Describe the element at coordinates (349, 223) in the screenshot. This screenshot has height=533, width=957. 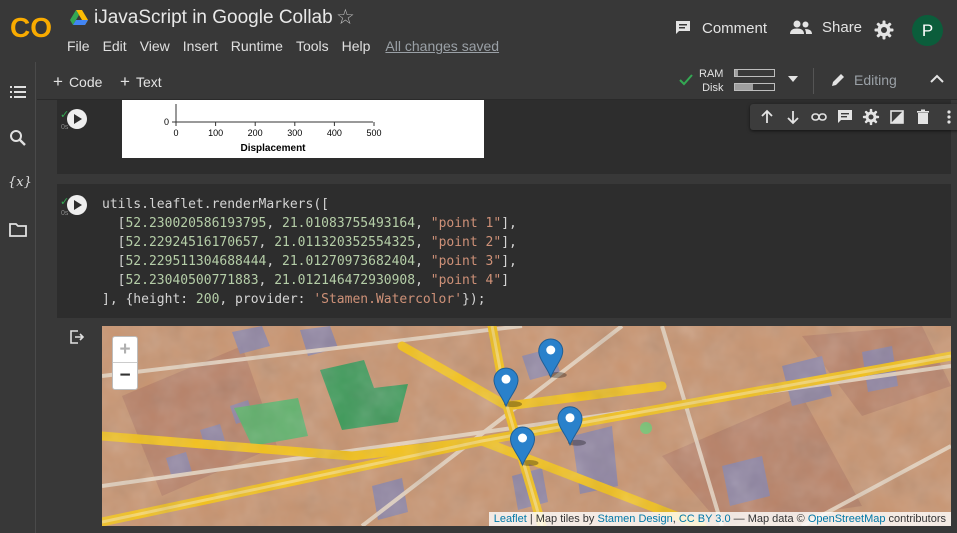
I see `point-1-lng: 21.01083755493164` at that location.